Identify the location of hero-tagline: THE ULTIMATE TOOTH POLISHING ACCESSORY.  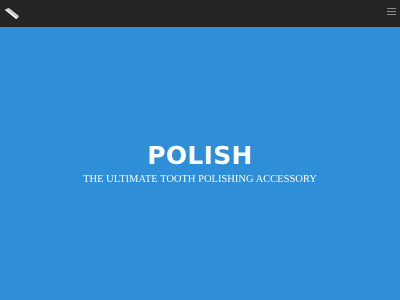
(200, 179).